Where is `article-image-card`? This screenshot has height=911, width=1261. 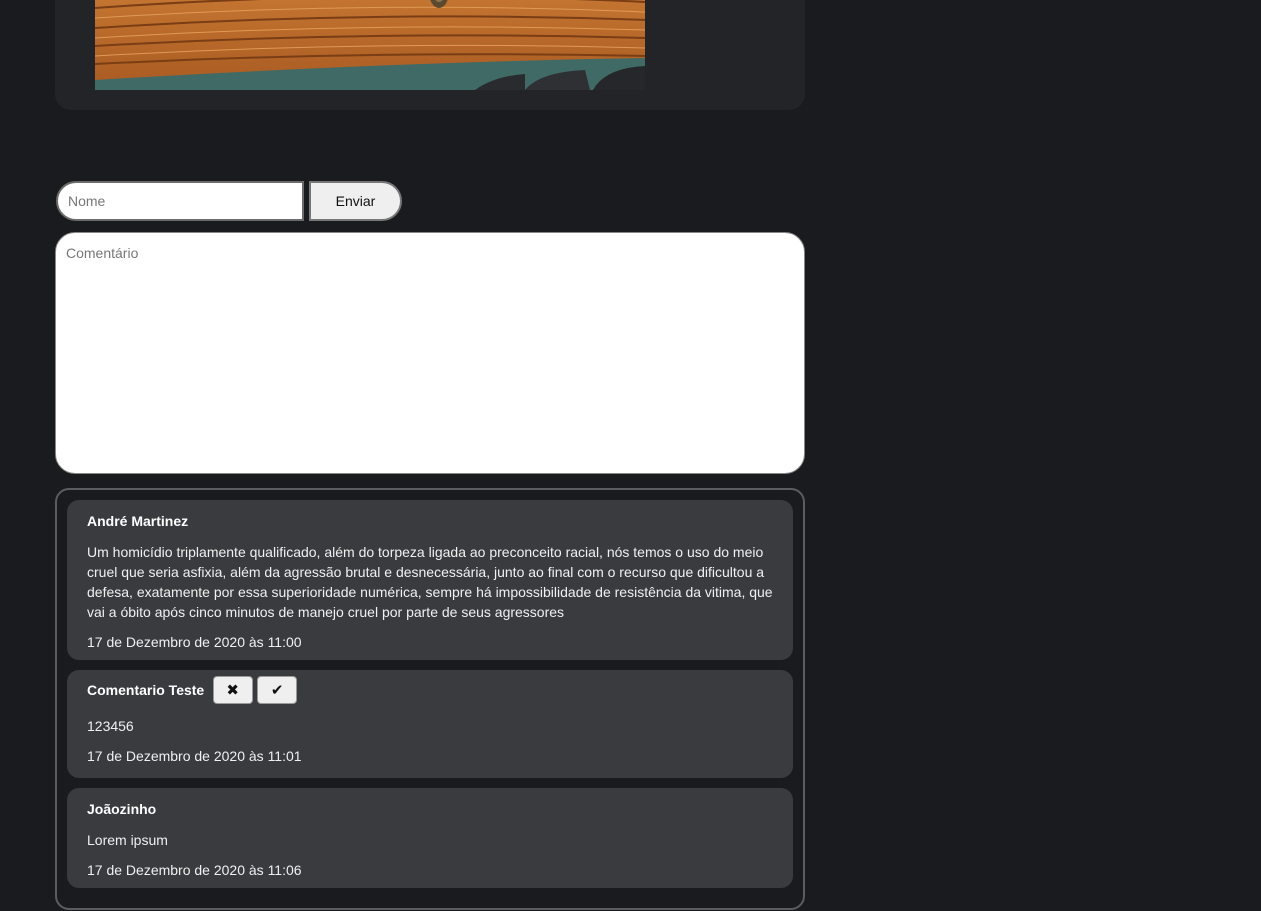
article-image-card is located at coordinates (430, 55).